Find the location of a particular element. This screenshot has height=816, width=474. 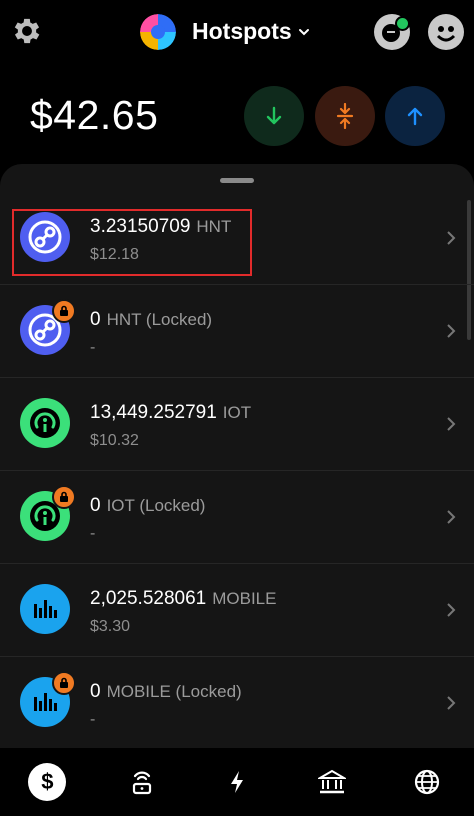

account-switcher: Hotspots is located at coordinates (251, 31).